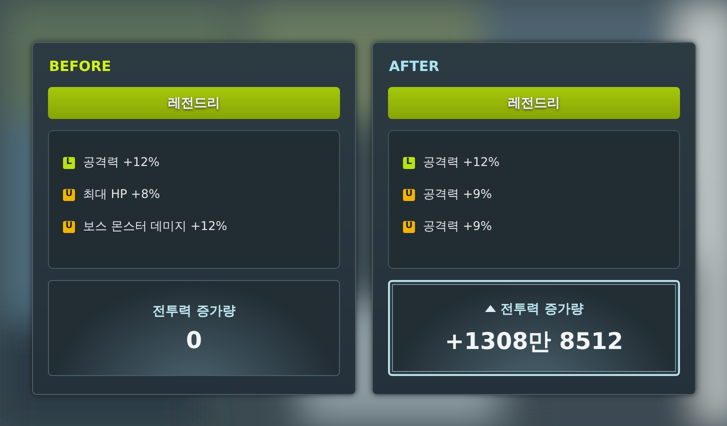  I want to click on power-value: 0, so click(194, 341).